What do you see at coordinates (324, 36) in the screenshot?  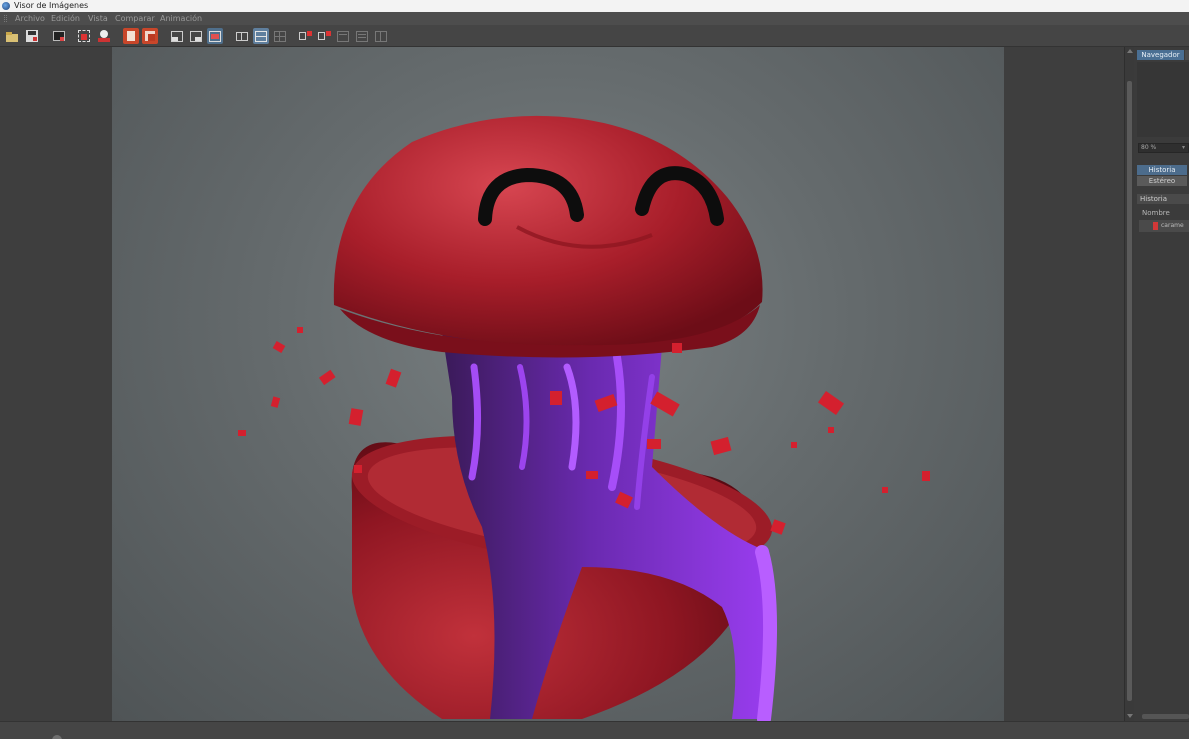 I see `channel-b-icon` at bounding box center [324, 36].